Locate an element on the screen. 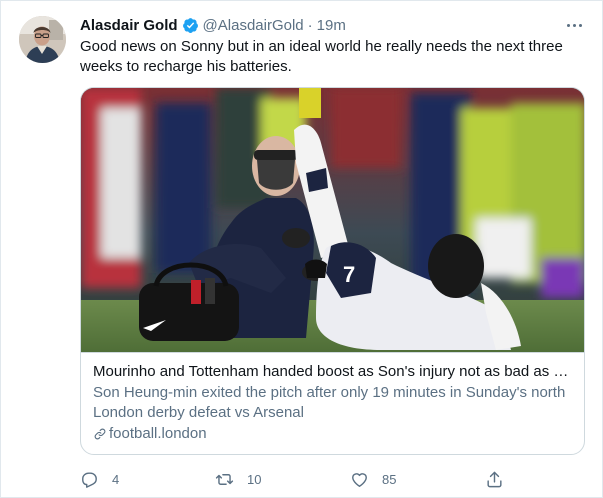 The image size is (603, 498). avatar is located at coordinates (42, 39).